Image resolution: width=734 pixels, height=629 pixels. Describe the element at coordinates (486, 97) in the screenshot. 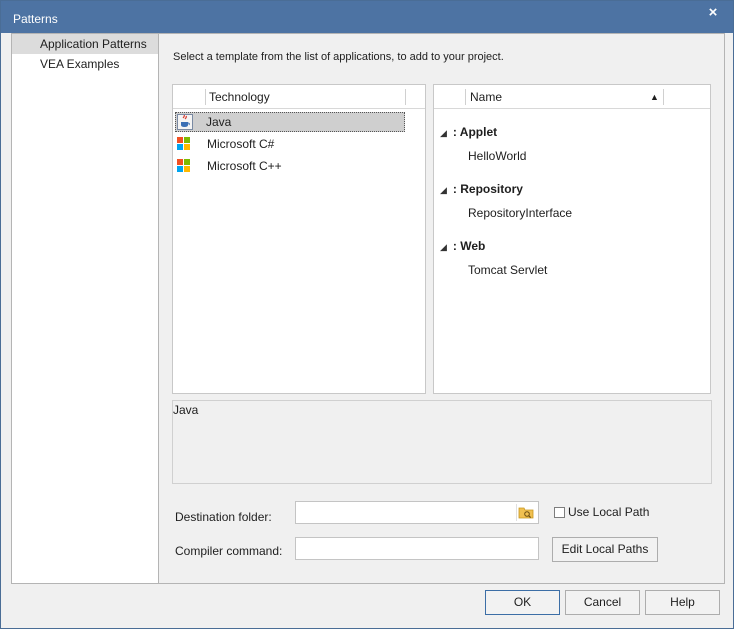

I see `column-header-name: Name` at that location.